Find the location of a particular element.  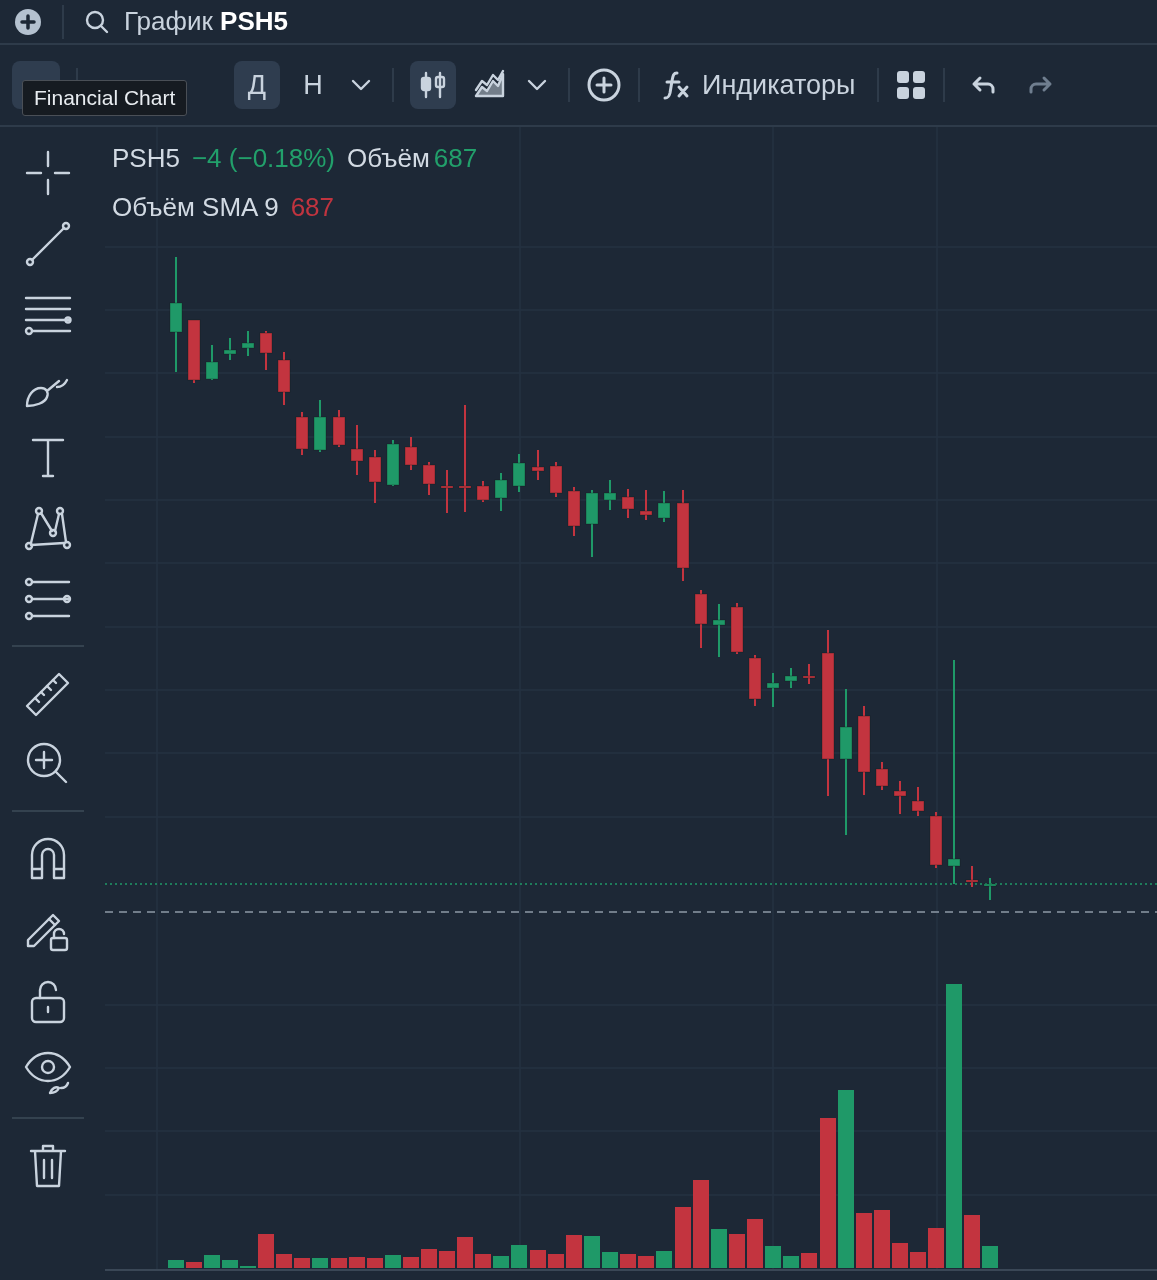

legend-label: Объём SMA 9 is located at coordinates (195, 207).